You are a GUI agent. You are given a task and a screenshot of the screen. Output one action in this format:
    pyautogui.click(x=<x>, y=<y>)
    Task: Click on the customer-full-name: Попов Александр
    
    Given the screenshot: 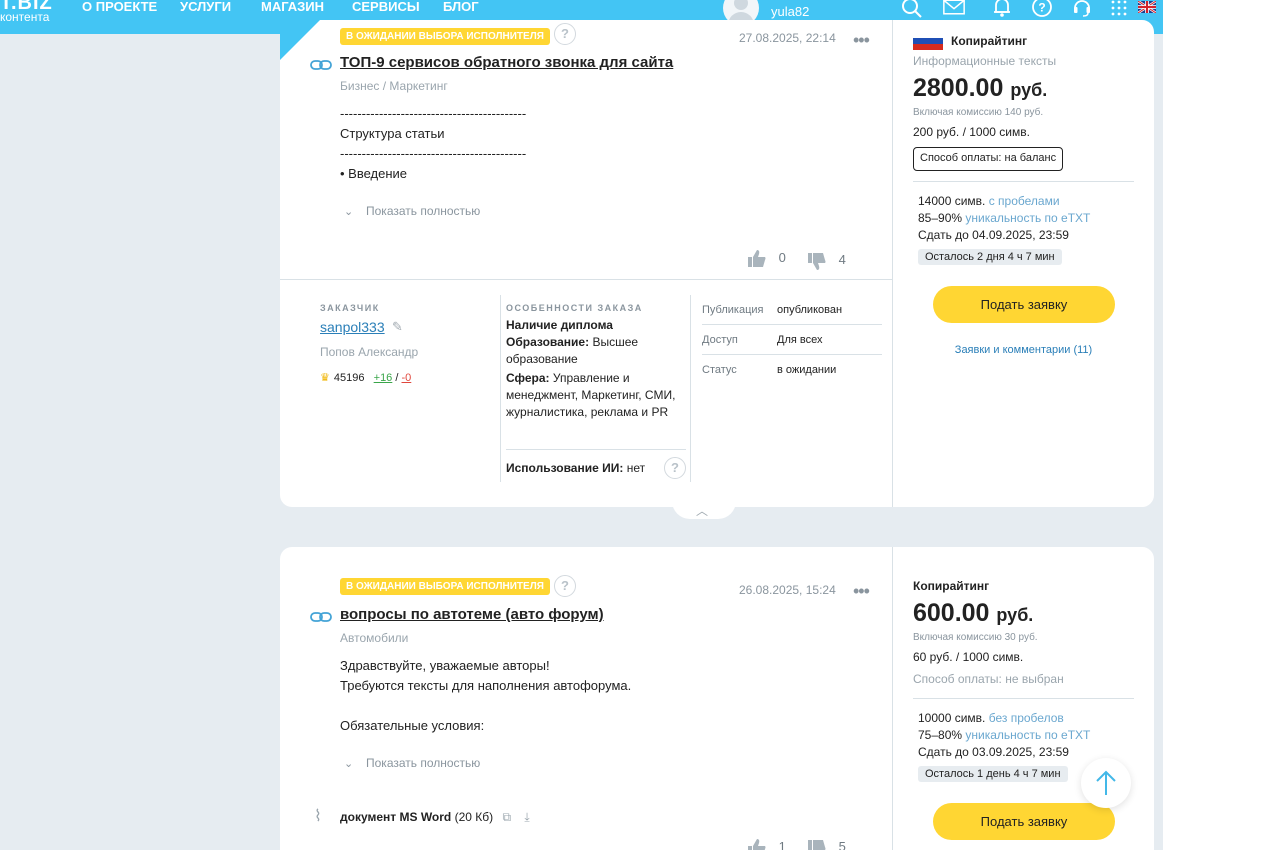 What is the action you would take?
    pyautogui.click(x=369, y=352)
    